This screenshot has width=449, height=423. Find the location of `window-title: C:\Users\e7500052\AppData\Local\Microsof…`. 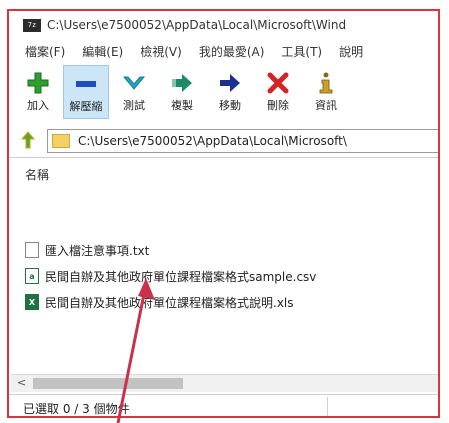

window-title: C:\Users\e7500052\AppData\Local\Microsof… is located at coordinates (197, 25).